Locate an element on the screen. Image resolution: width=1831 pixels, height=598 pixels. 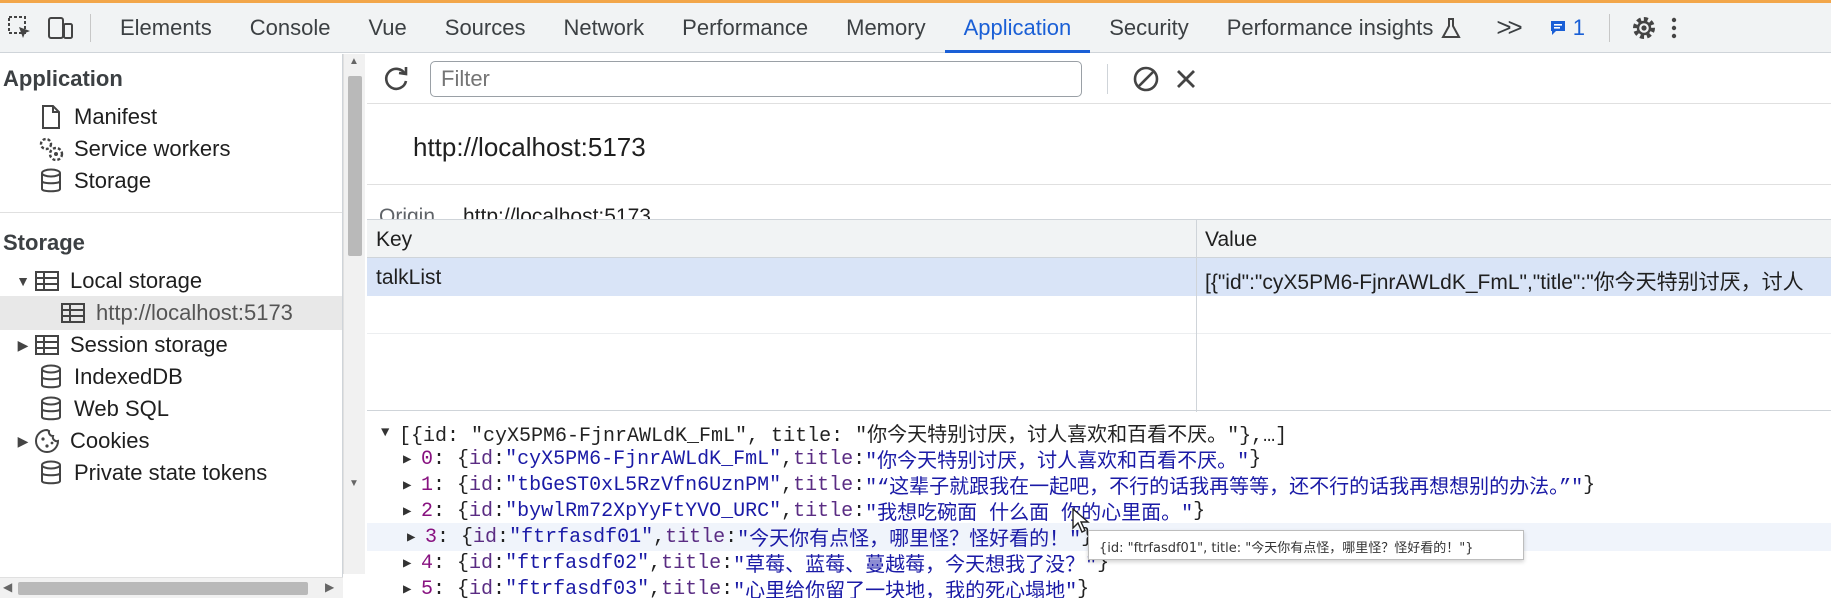
origin-heading: http://localhost:5173 is located at coordinates (529, 147).